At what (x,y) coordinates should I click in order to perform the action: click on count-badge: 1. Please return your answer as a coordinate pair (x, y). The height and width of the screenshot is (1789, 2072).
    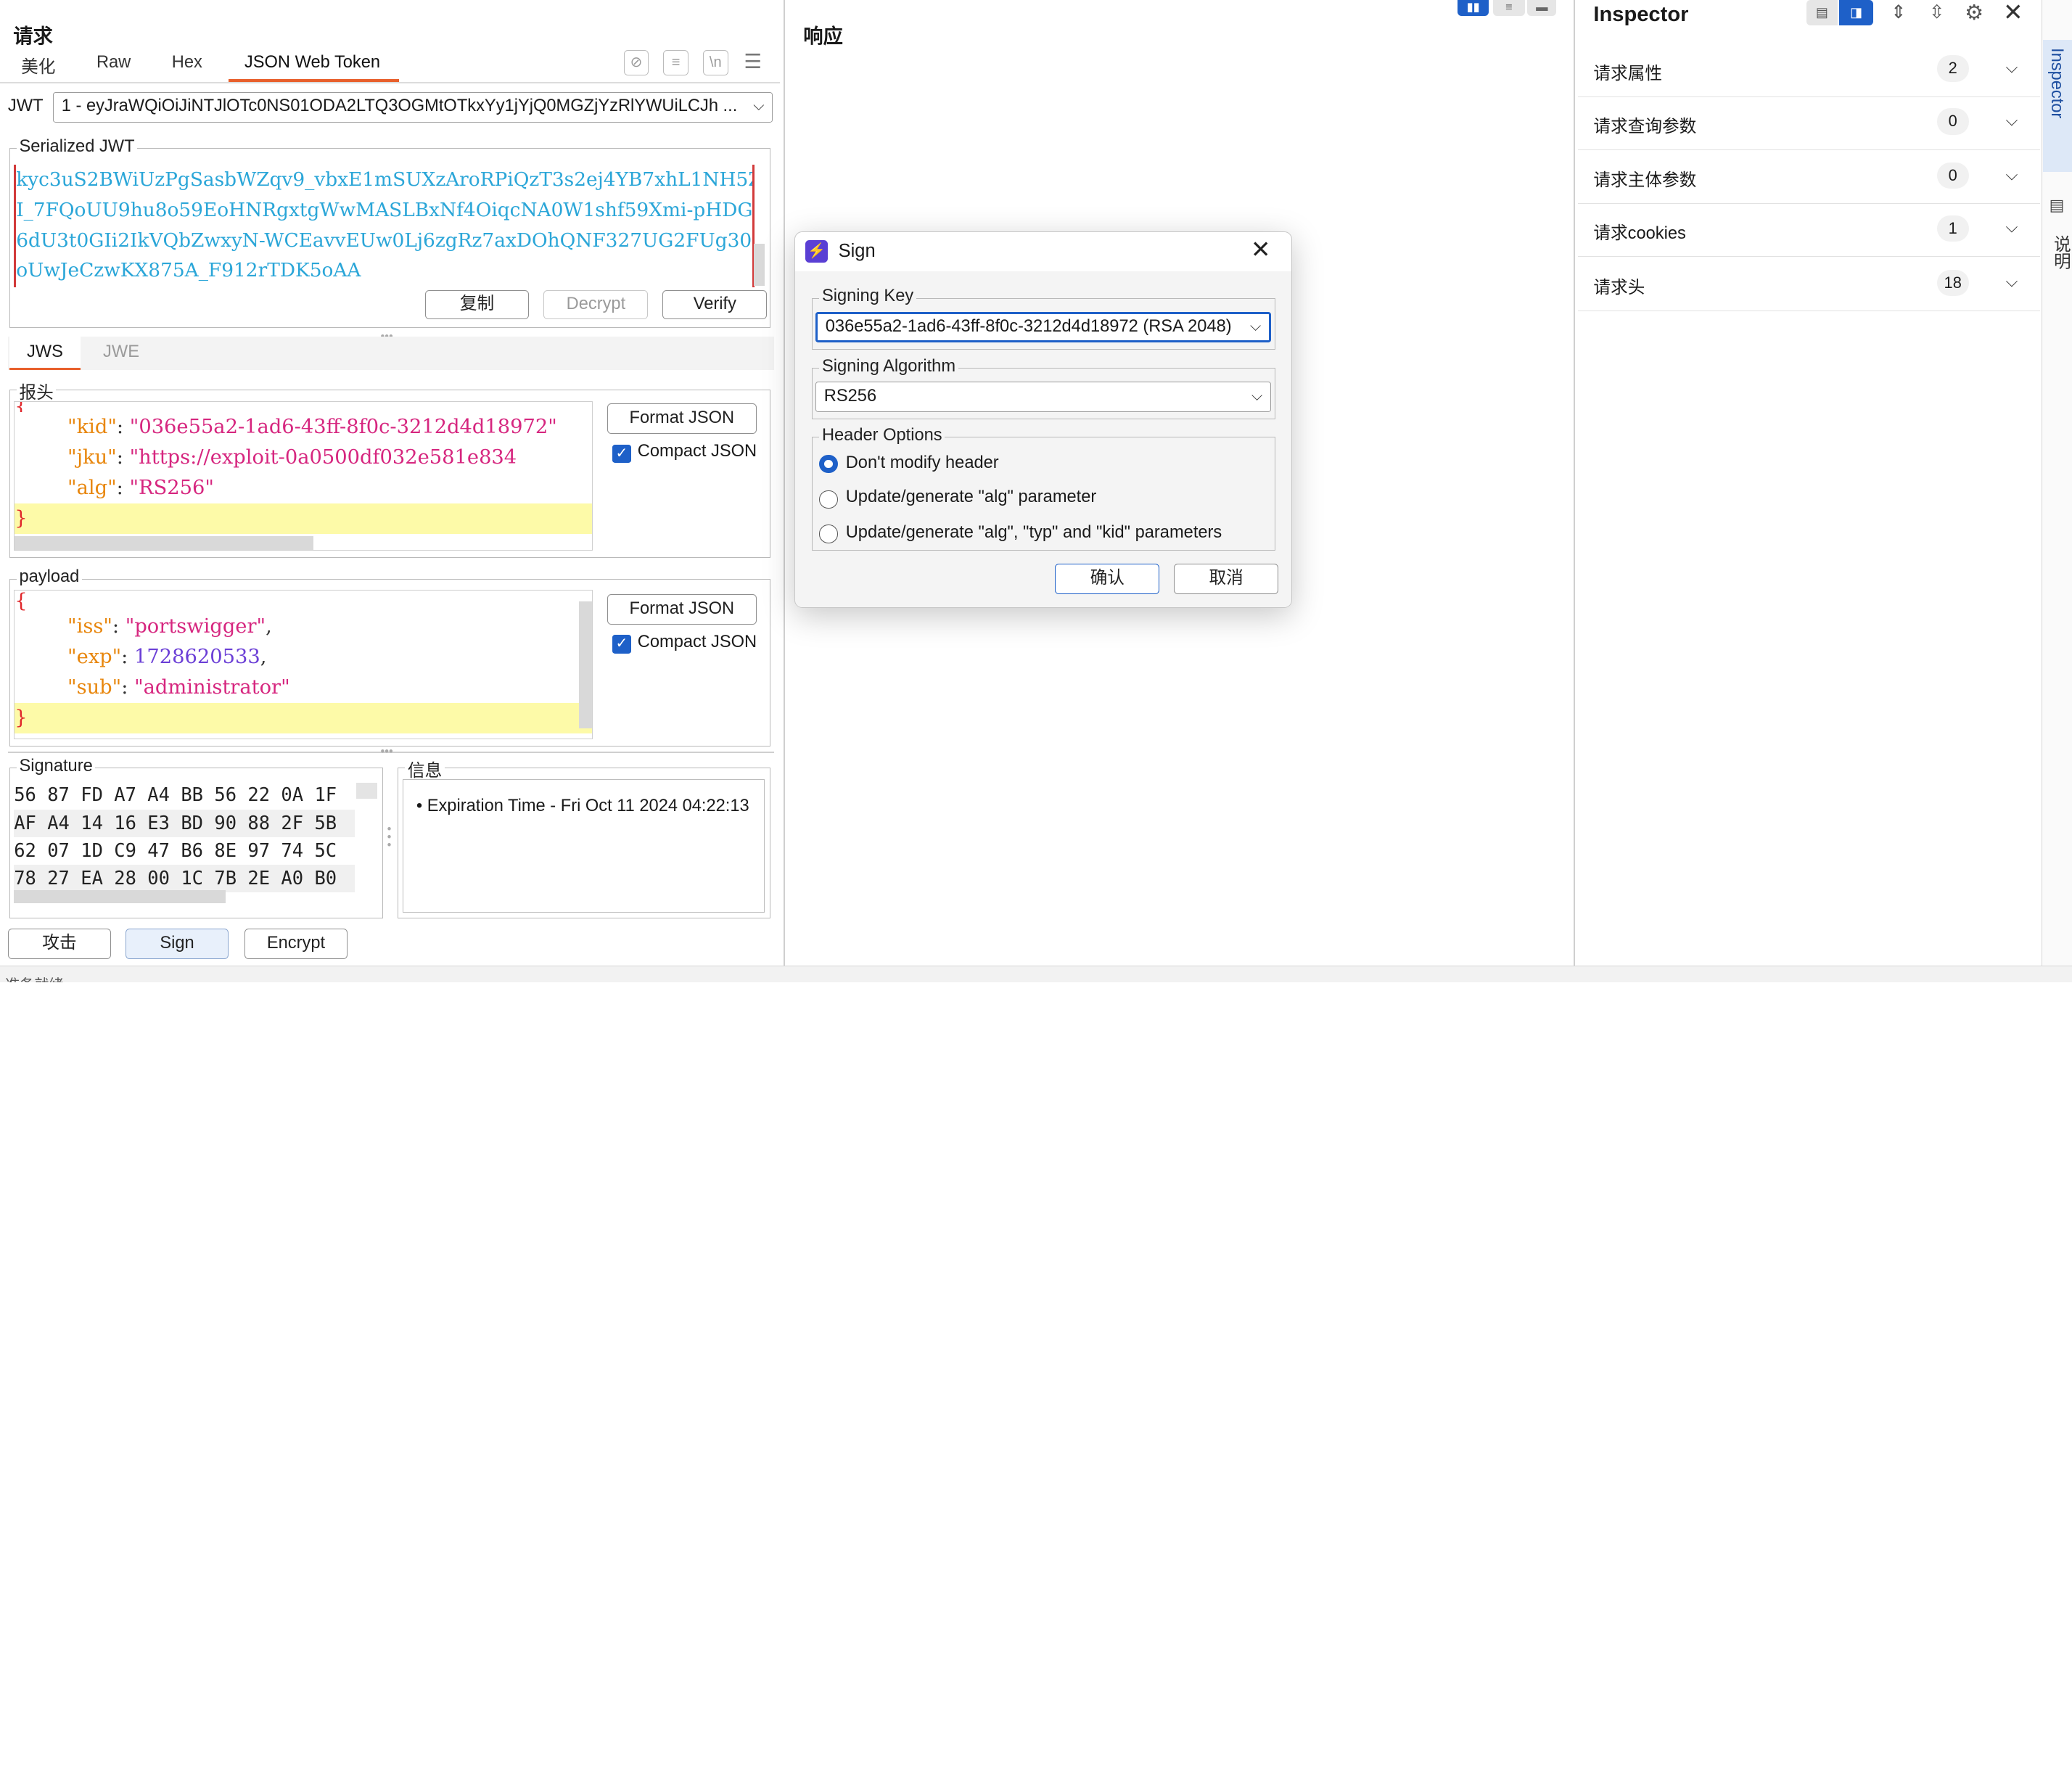
    Looking at the image, I should click on (1952, 228).